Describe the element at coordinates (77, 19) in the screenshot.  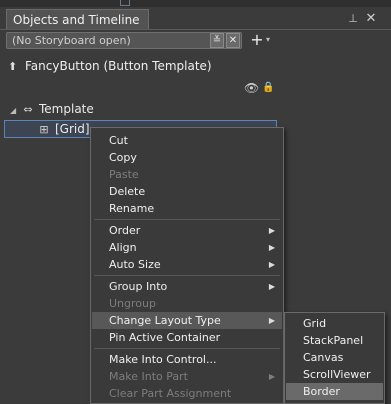
I see `panel-tab-title: Objects and Timeline` at that location.